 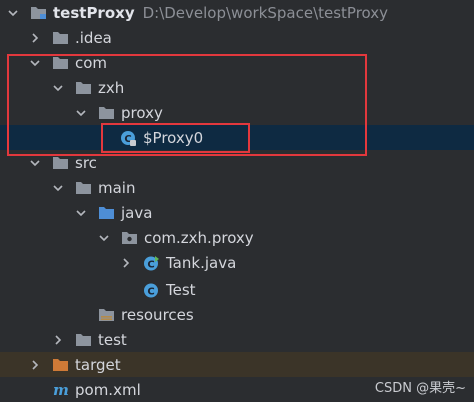 What do you see at coordinates (237, 289) in the screenshot?
I see `tree-row-test-class: C Test` at bounding box center [237, 289].